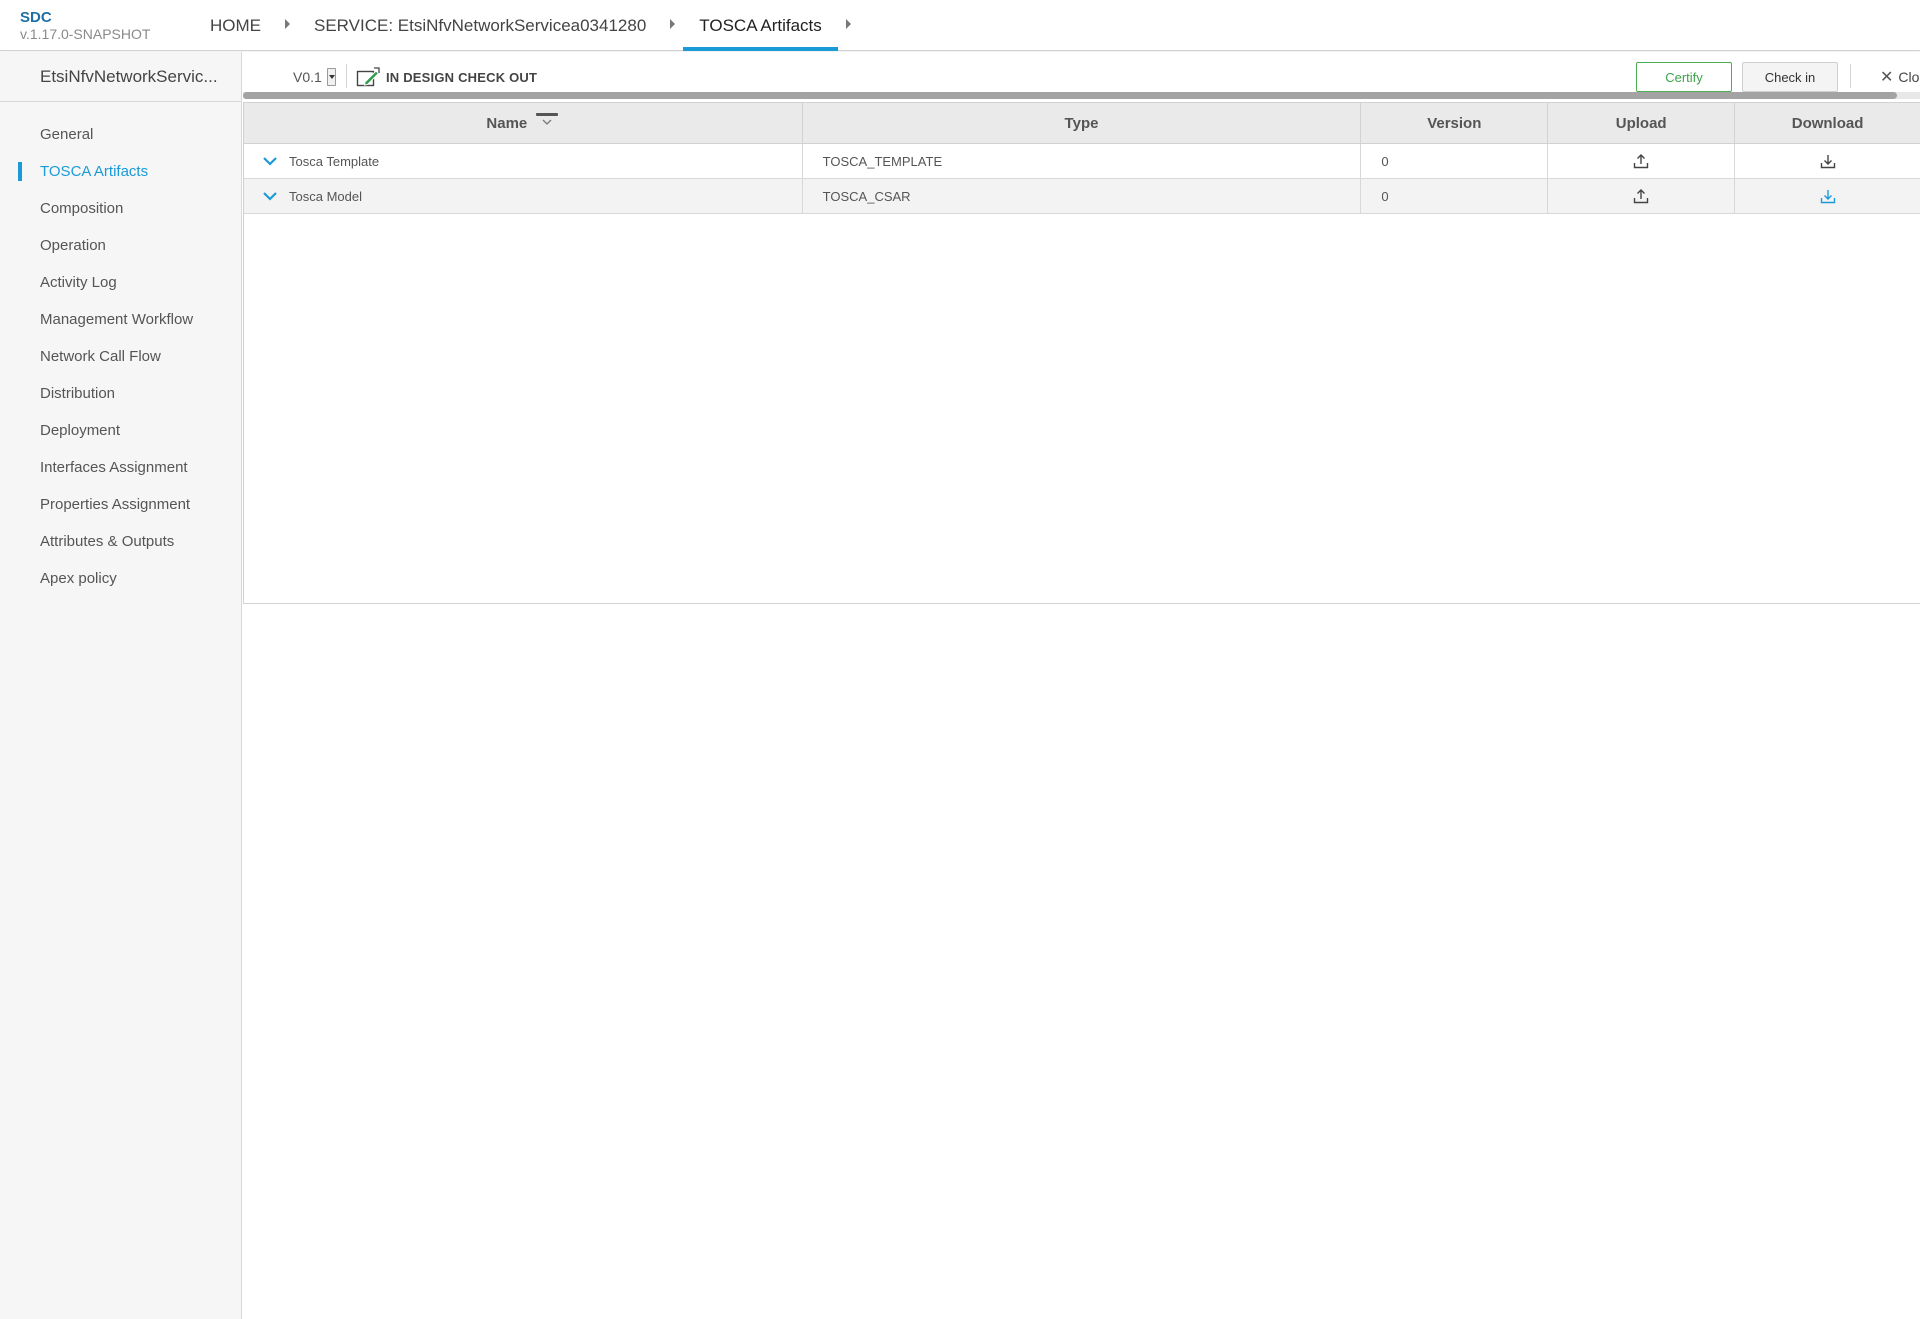 This screenshot has height=1319, width=1920. What do you see at coordinates (120, 245) in the screenshot?
I see `sidebar-item-operation: Operation` at bounding box center [120, 245].